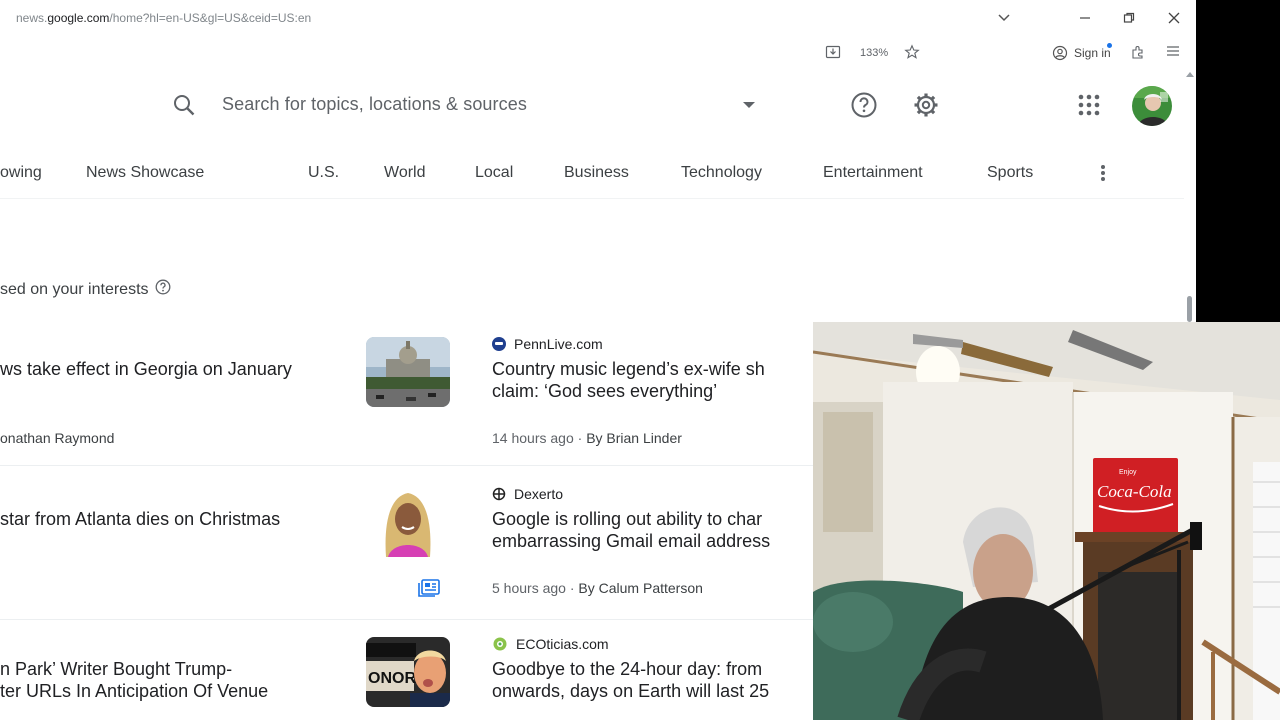 The height and width of the screenshot is (720, 1280). Describe the element at coordinates (634, 438) in the screenshot. I see `article-author: By Brian Linder` at that location.